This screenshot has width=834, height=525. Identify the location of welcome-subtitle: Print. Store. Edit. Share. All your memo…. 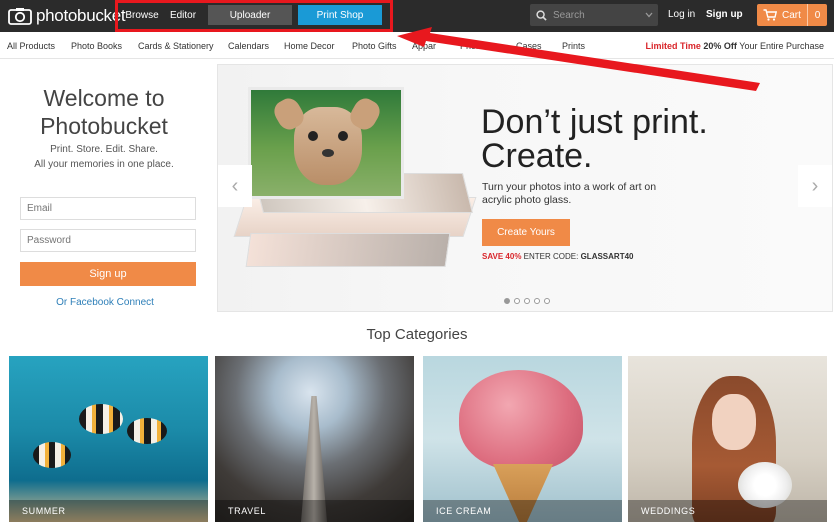
(104, 157).